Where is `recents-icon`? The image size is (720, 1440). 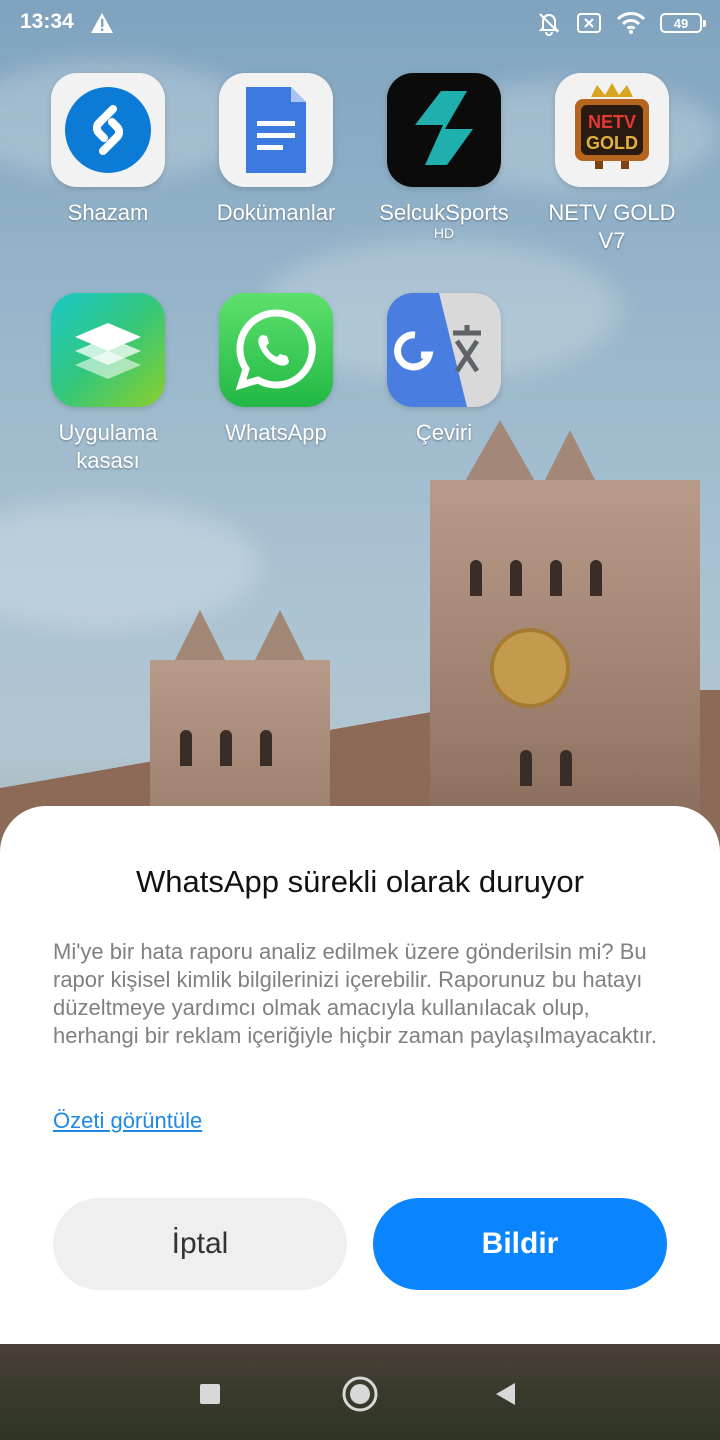 recents-icon is located at coordinates (210, 1394).